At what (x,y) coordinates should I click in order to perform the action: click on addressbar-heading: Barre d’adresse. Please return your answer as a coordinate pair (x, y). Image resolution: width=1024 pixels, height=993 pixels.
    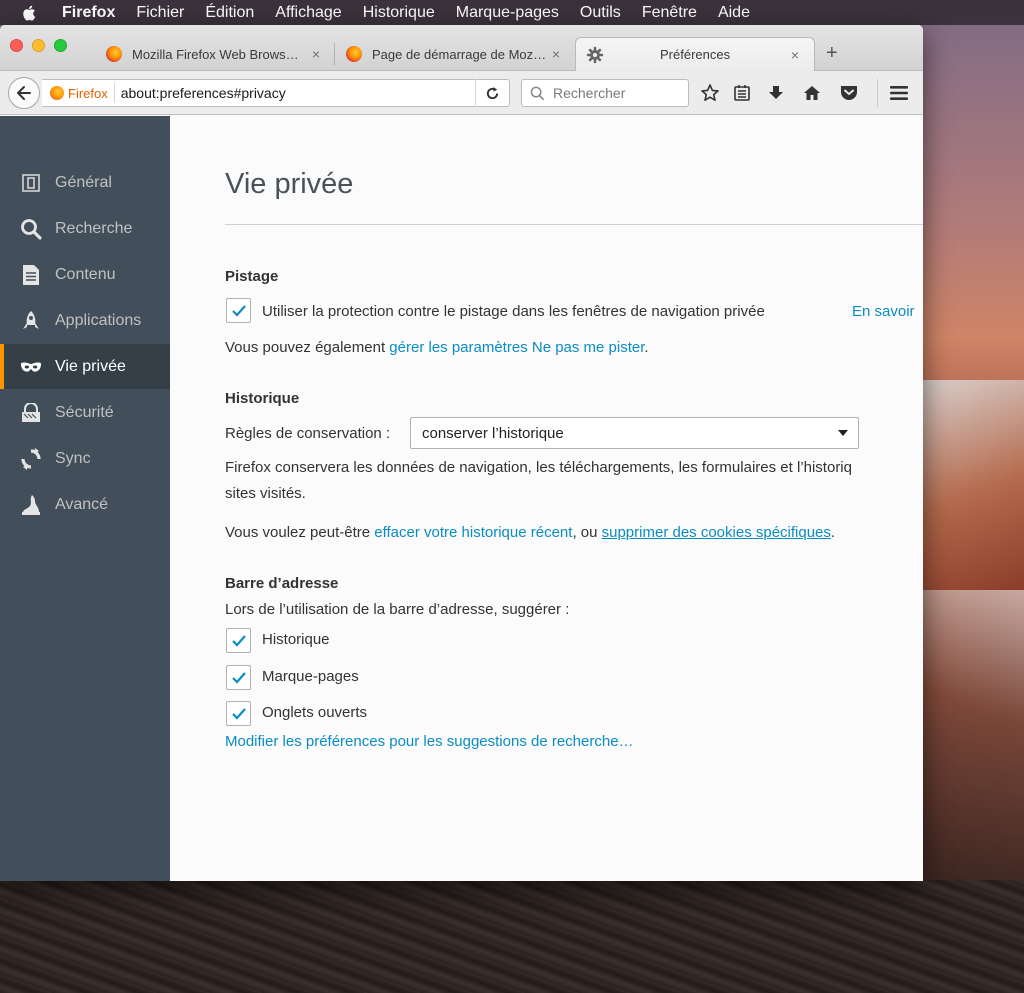
    Looking at the image, I should click on (282, 583).